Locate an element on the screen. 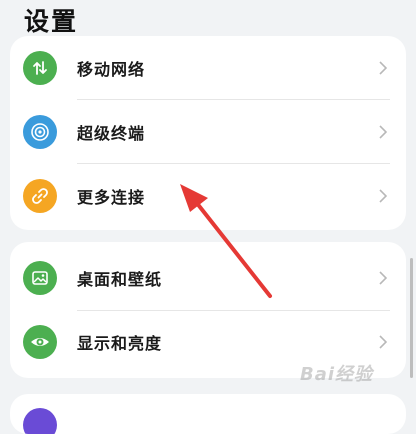 Image resolution: width=416 pixels, height=434 pixels. wallpaper-icon is located at coordinates (40, 278).